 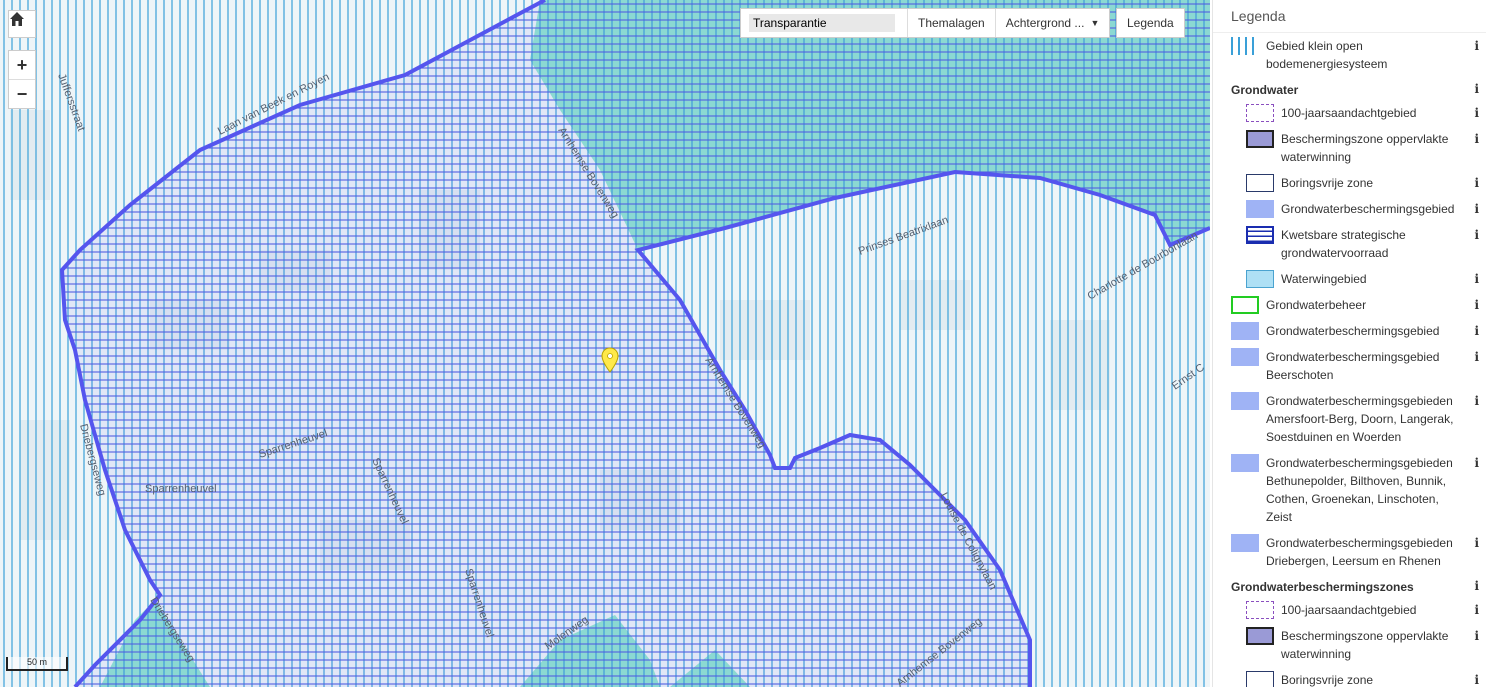 I want to click on legend-group-label: Grondwaterbeschermingszones, so click(x=1322, y=587).